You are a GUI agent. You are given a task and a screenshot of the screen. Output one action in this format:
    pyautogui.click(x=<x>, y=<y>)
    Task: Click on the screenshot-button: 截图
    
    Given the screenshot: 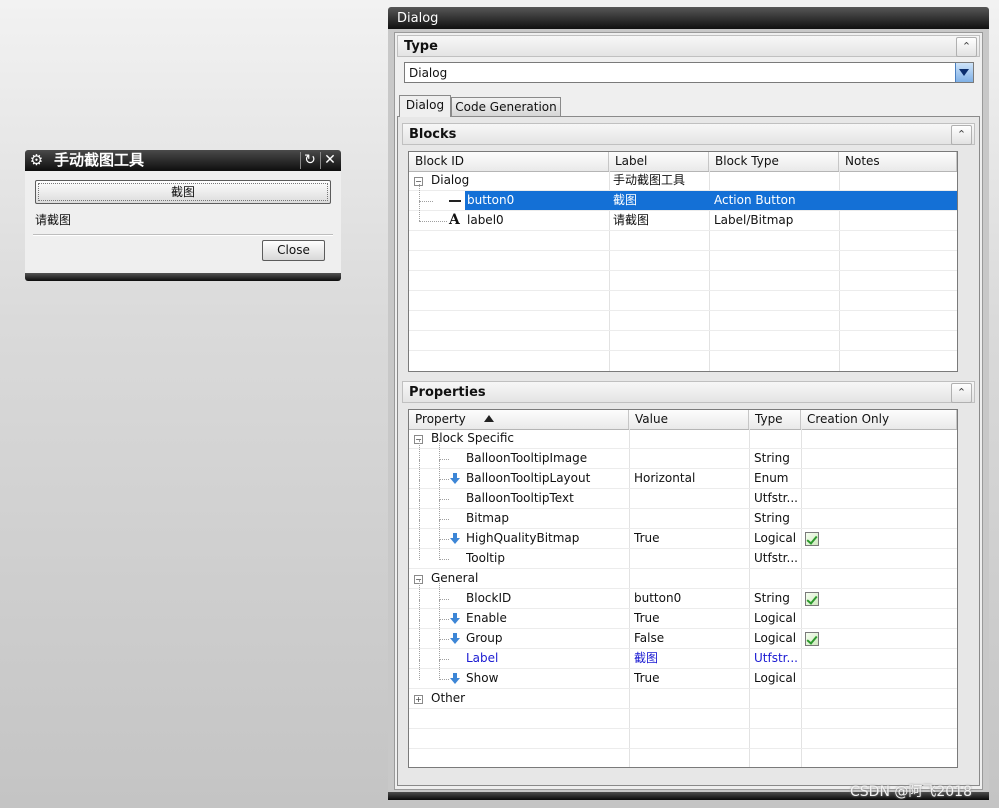 What is the action you would take?
    pyautogui.click(x=183, y=192)
    